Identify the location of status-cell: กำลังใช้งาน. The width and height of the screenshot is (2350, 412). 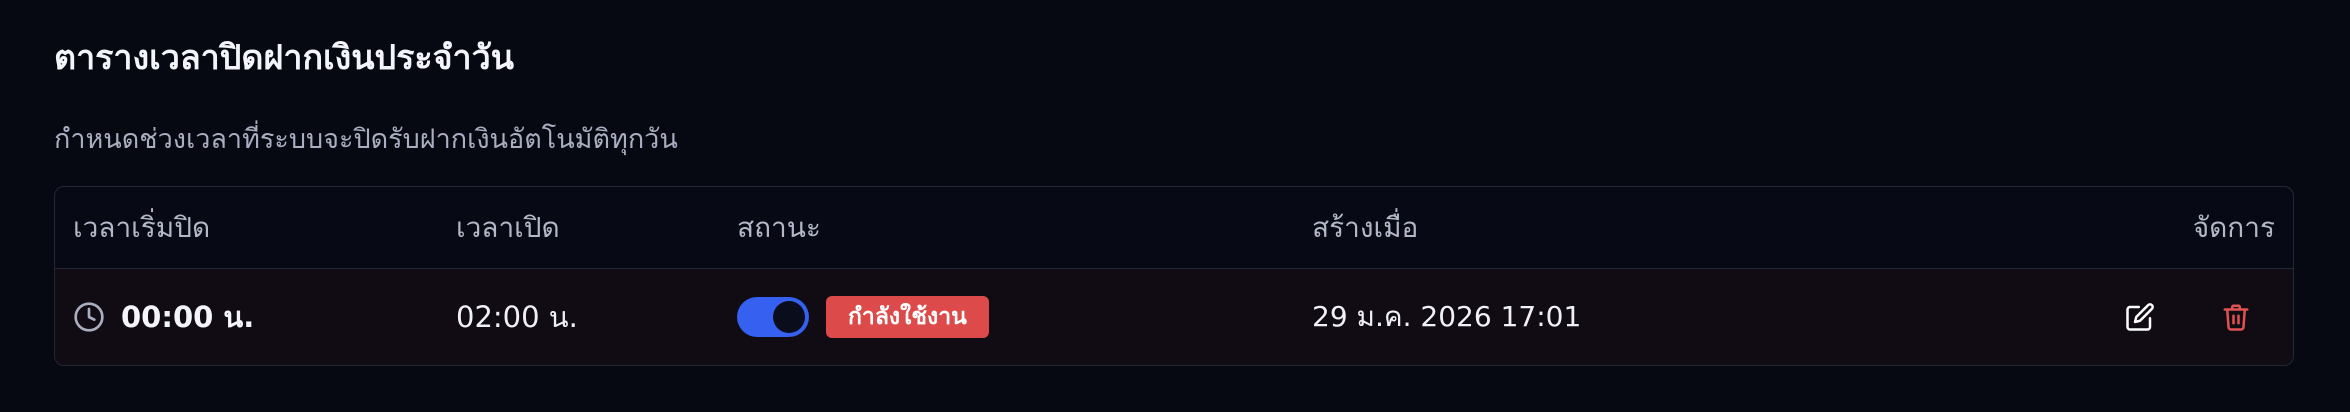
(863, 317).